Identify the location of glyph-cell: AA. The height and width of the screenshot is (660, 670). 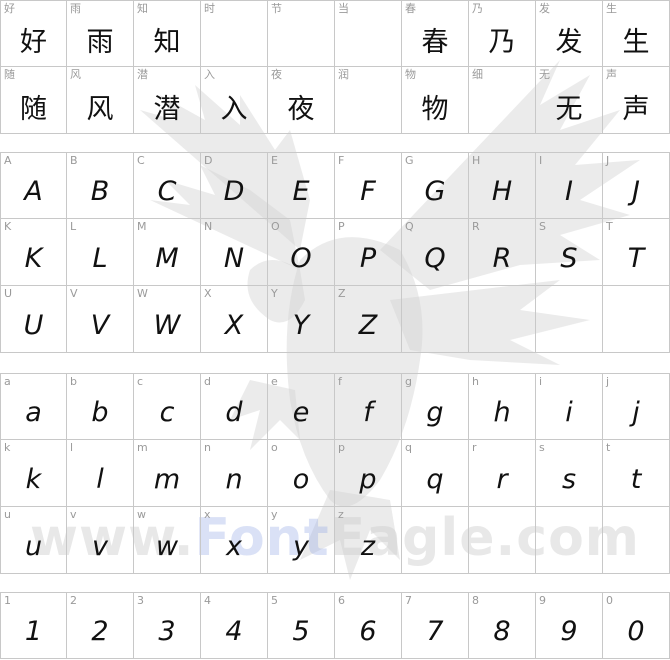
(33, 185).